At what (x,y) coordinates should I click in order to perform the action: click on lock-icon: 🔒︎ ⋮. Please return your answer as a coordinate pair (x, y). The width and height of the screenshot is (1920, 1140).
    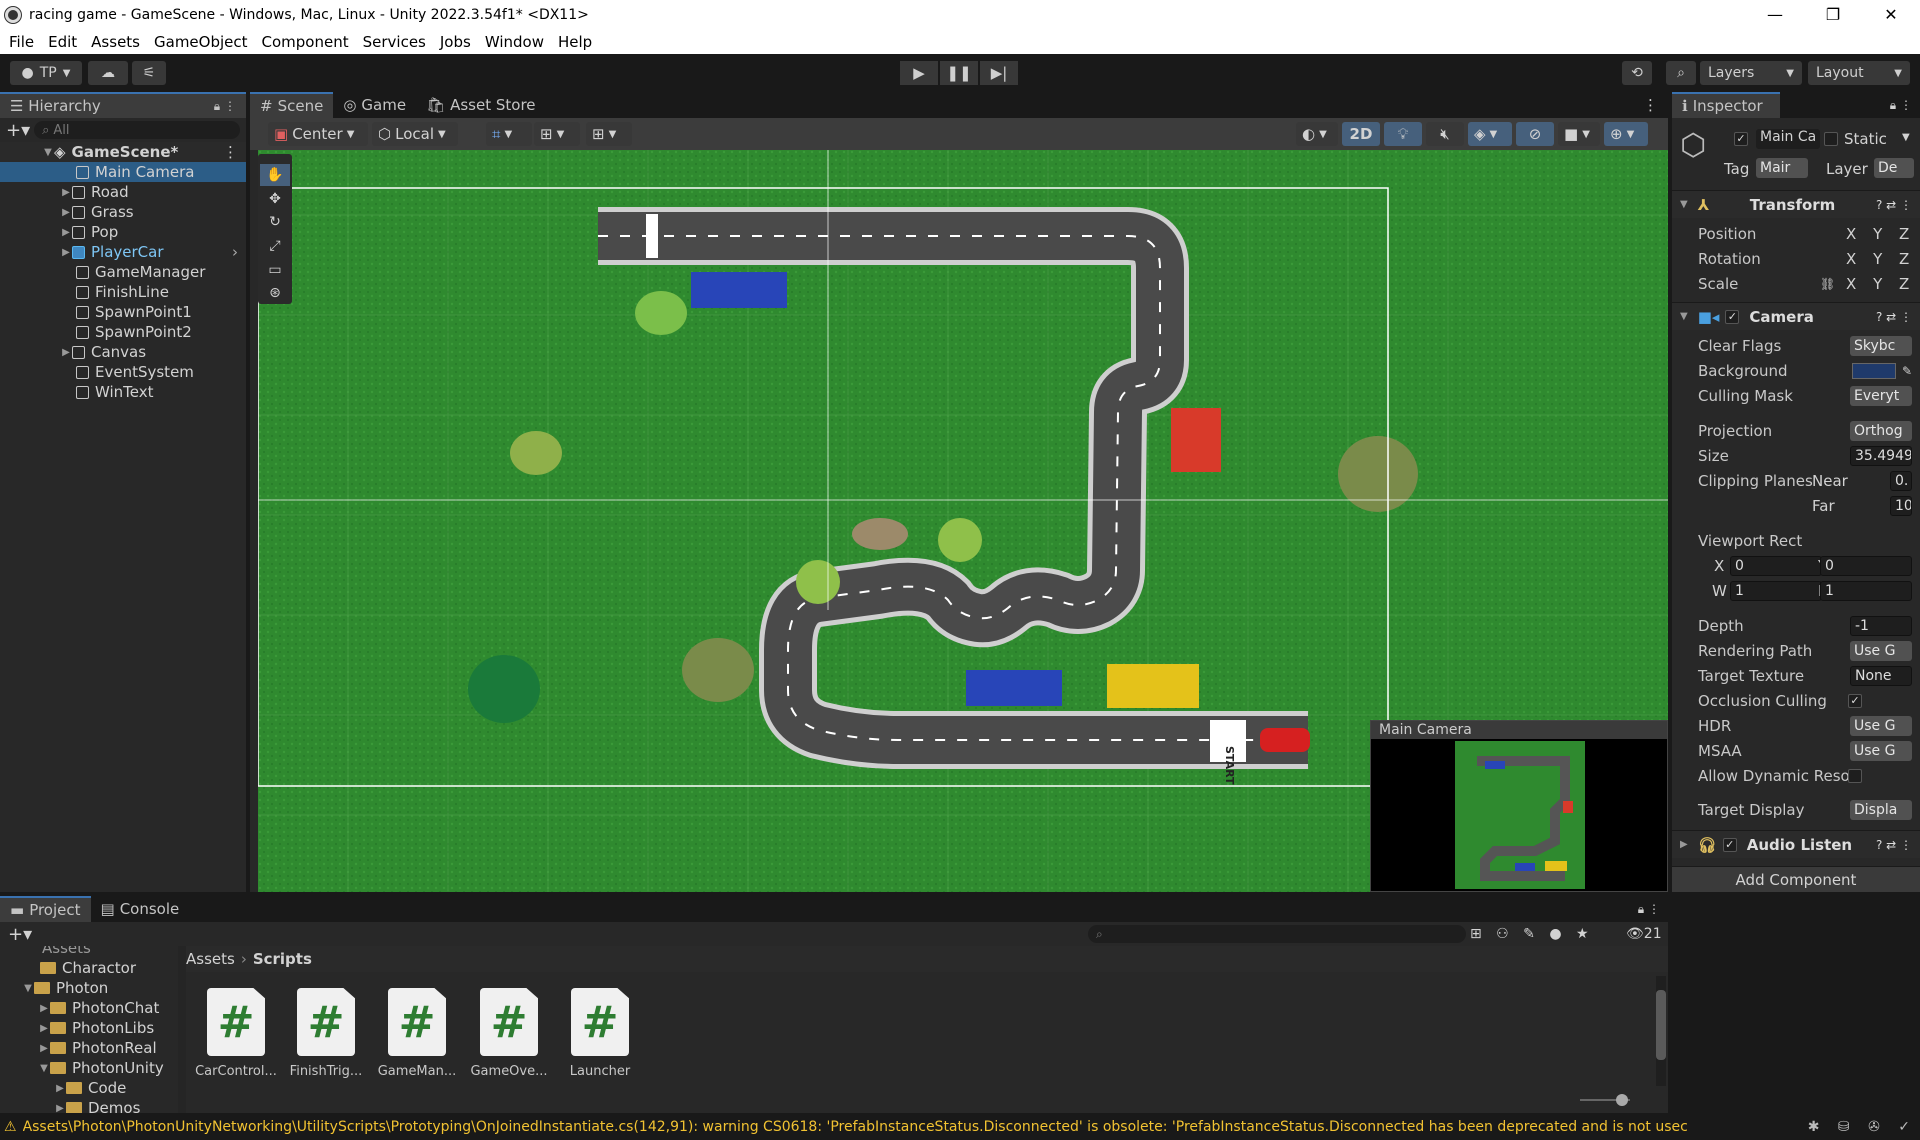
    Looking at the image, I should click on (1901, 105).